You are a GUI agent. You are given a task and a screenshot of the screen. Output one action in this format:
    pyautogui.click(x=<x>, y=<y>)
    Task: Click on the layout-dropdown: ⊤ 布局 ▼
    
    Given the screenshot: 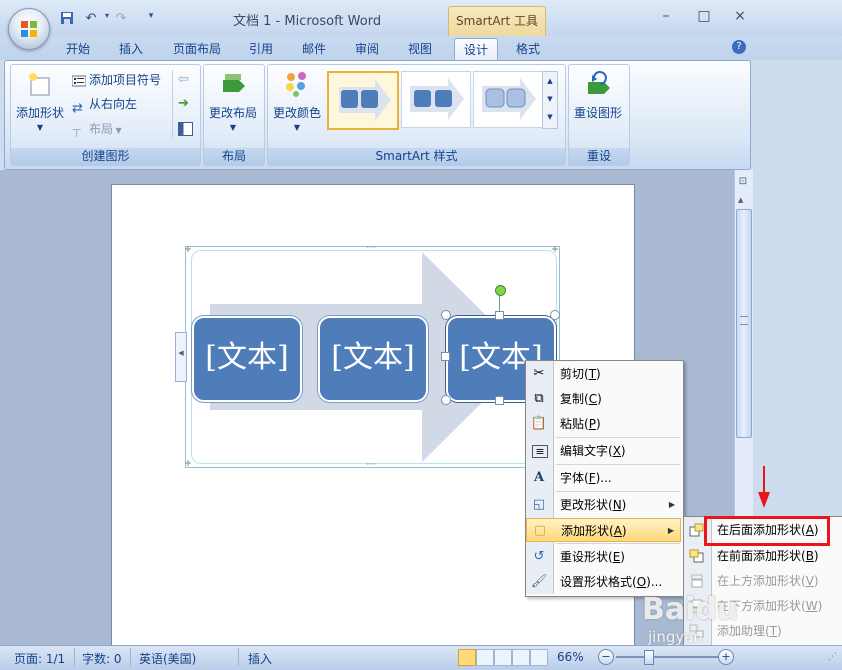 What is the action you would take?
    pyautogui.click(x=97, y=129)
    